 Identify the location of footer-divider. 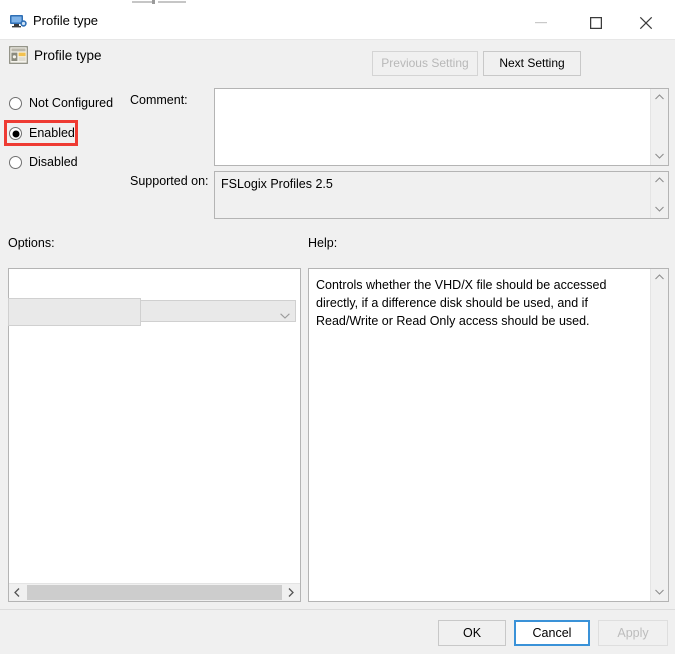
(337, 609).